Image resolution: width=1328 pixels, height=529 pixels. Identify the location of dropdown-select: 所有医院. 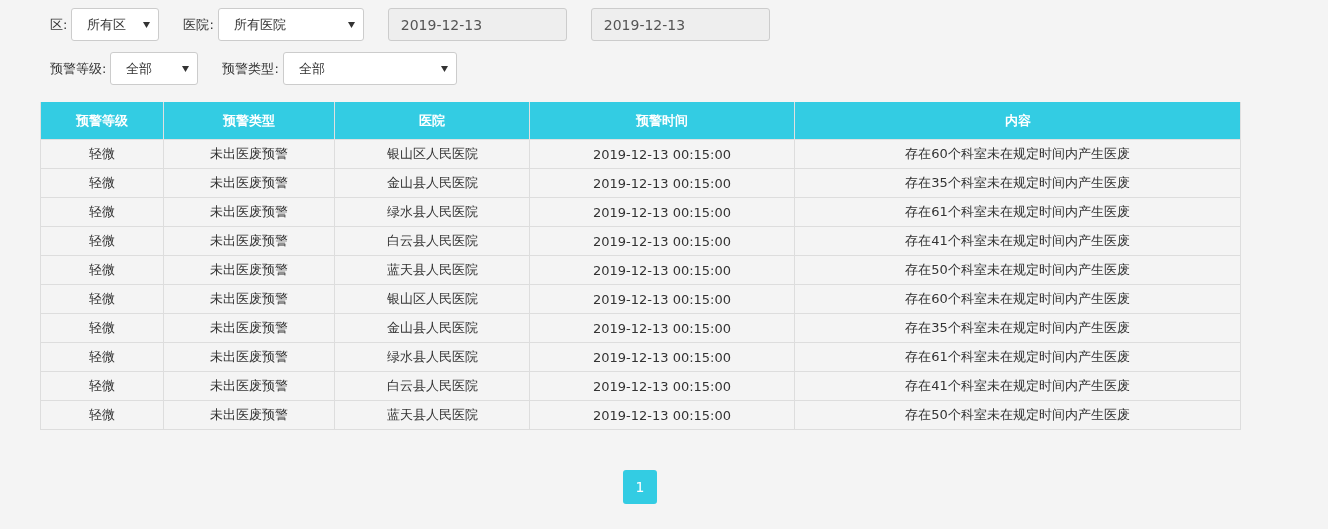
(290, 24).